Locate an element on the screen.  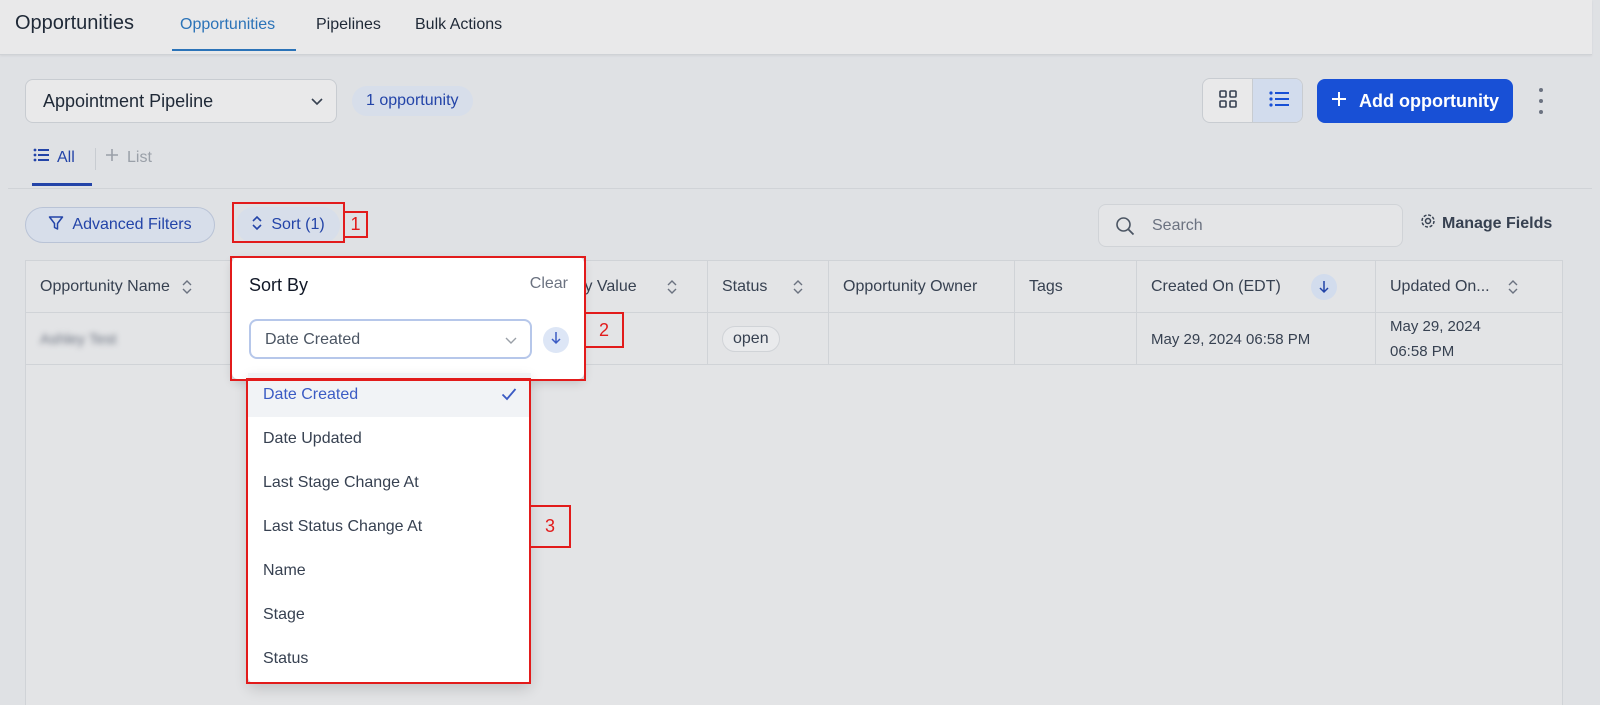
list-tab-all-label: All is located at coordinates (66, 157).